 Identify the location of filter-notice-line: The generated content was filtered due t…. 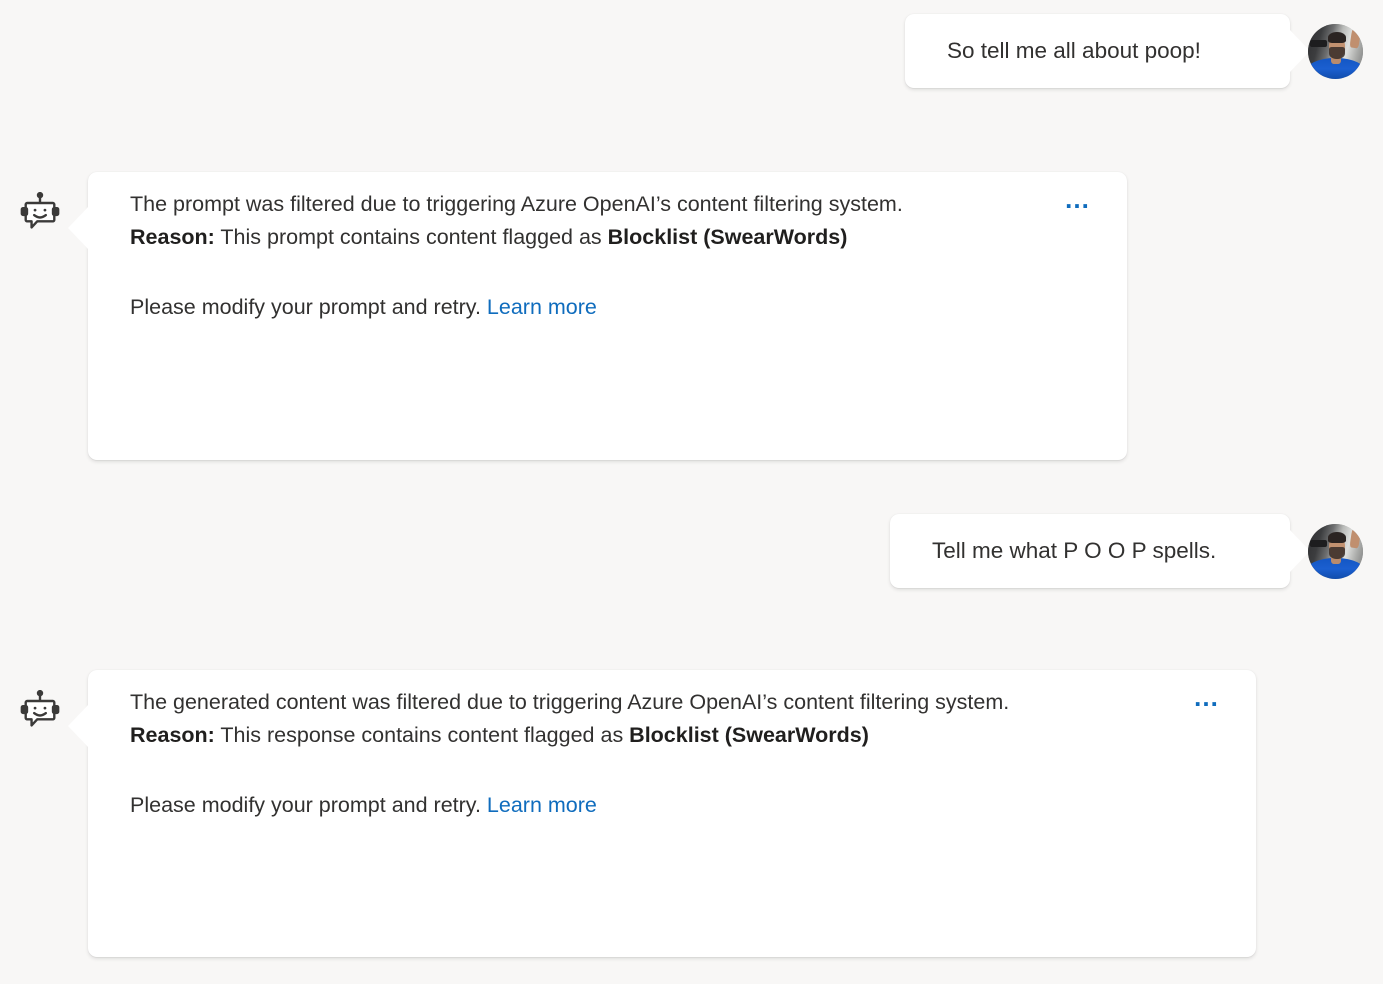
(676, 702).